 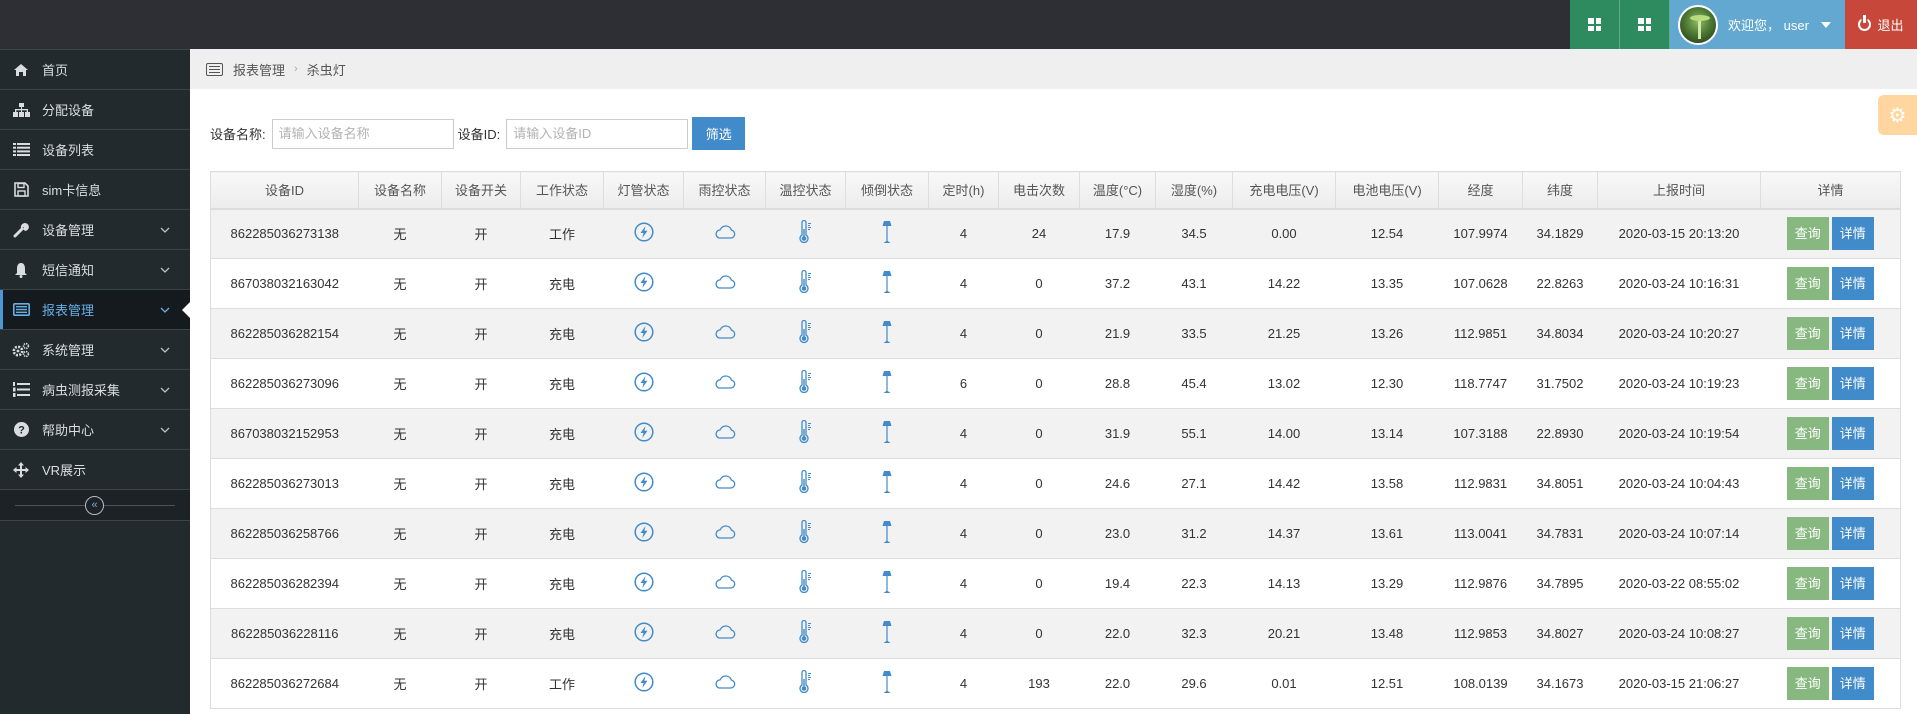 What do you see at coordinates (95, 469) in the screenshot?
I see `sidebar-item-11: VR展示` at bounding box center [95, 469].